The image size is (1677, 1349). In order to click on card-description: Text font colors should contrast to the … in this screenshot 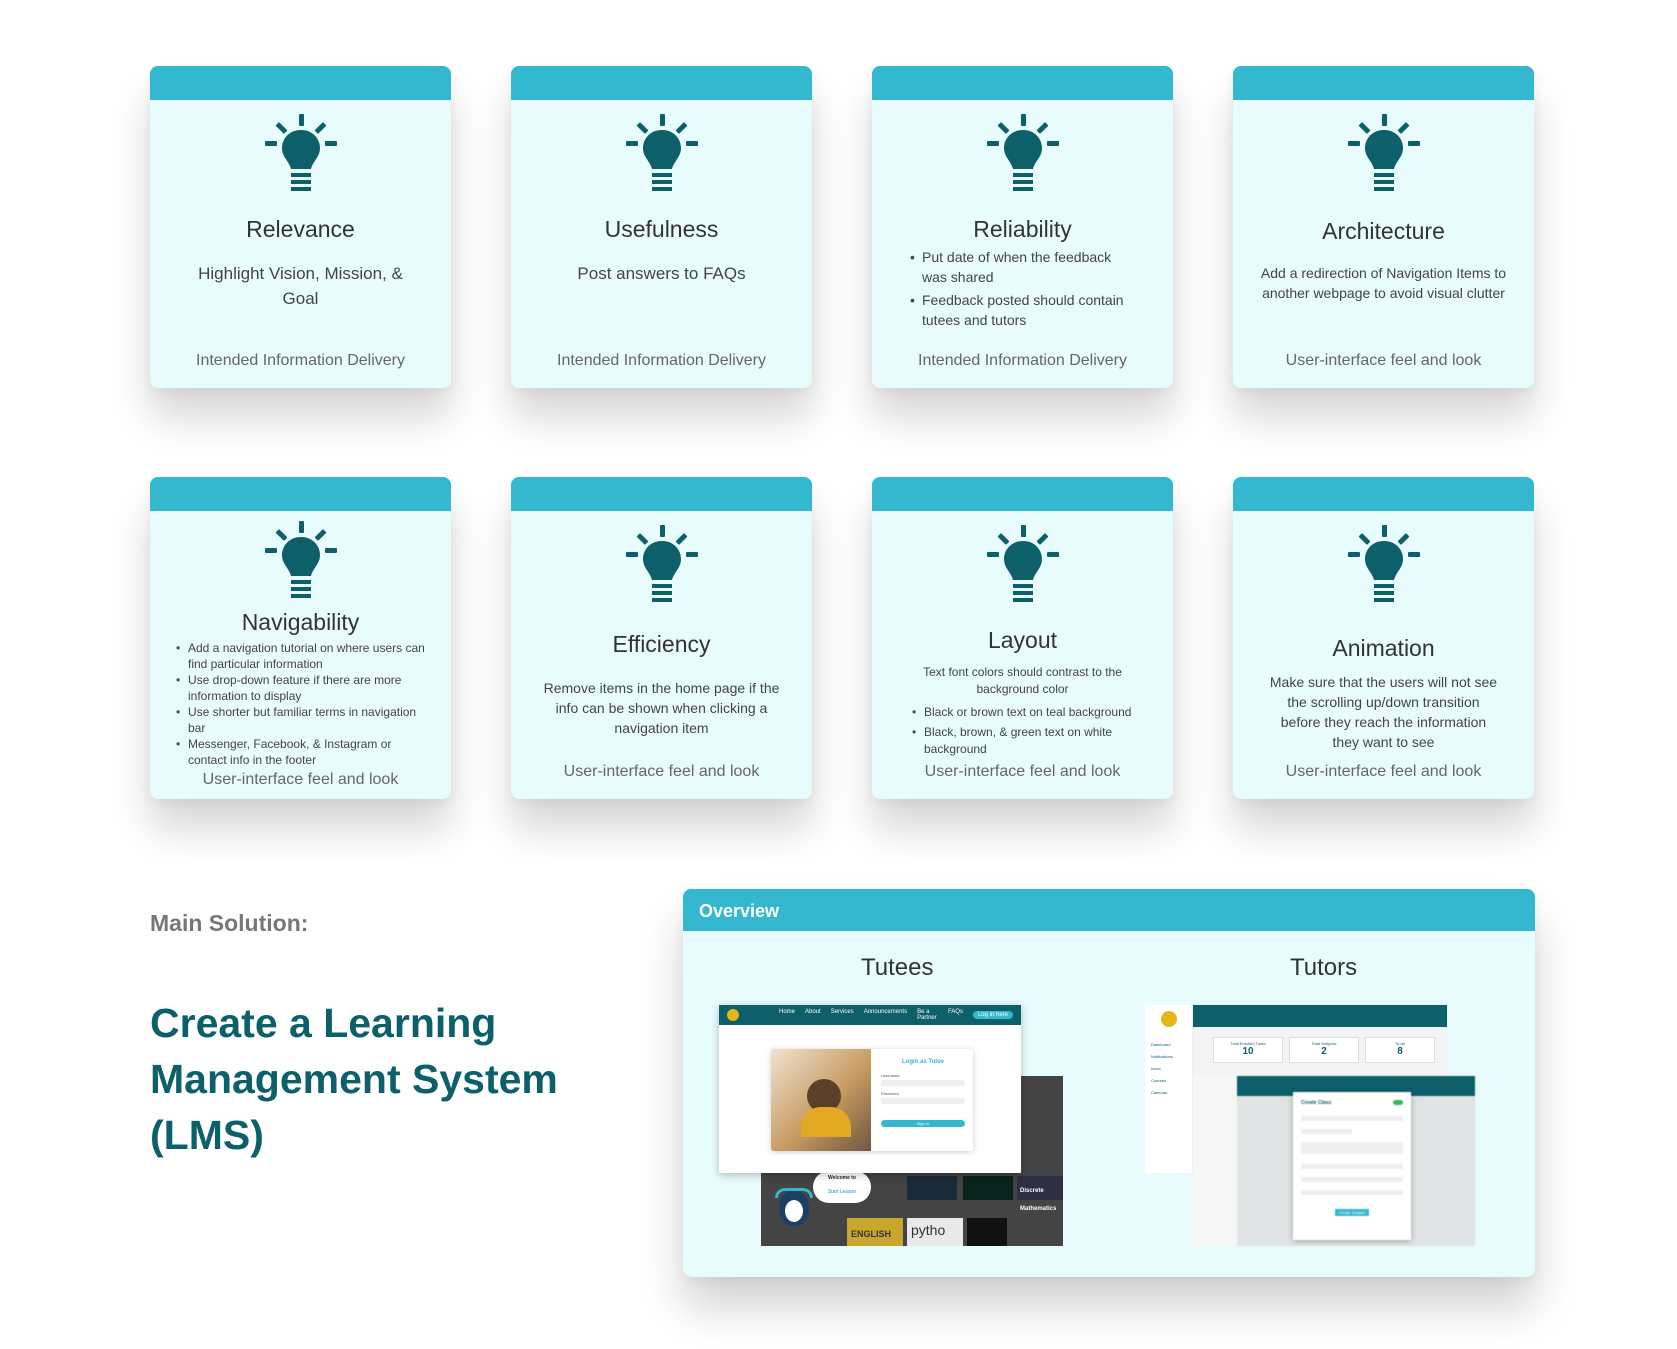, I will do `click(1022, 680)`.